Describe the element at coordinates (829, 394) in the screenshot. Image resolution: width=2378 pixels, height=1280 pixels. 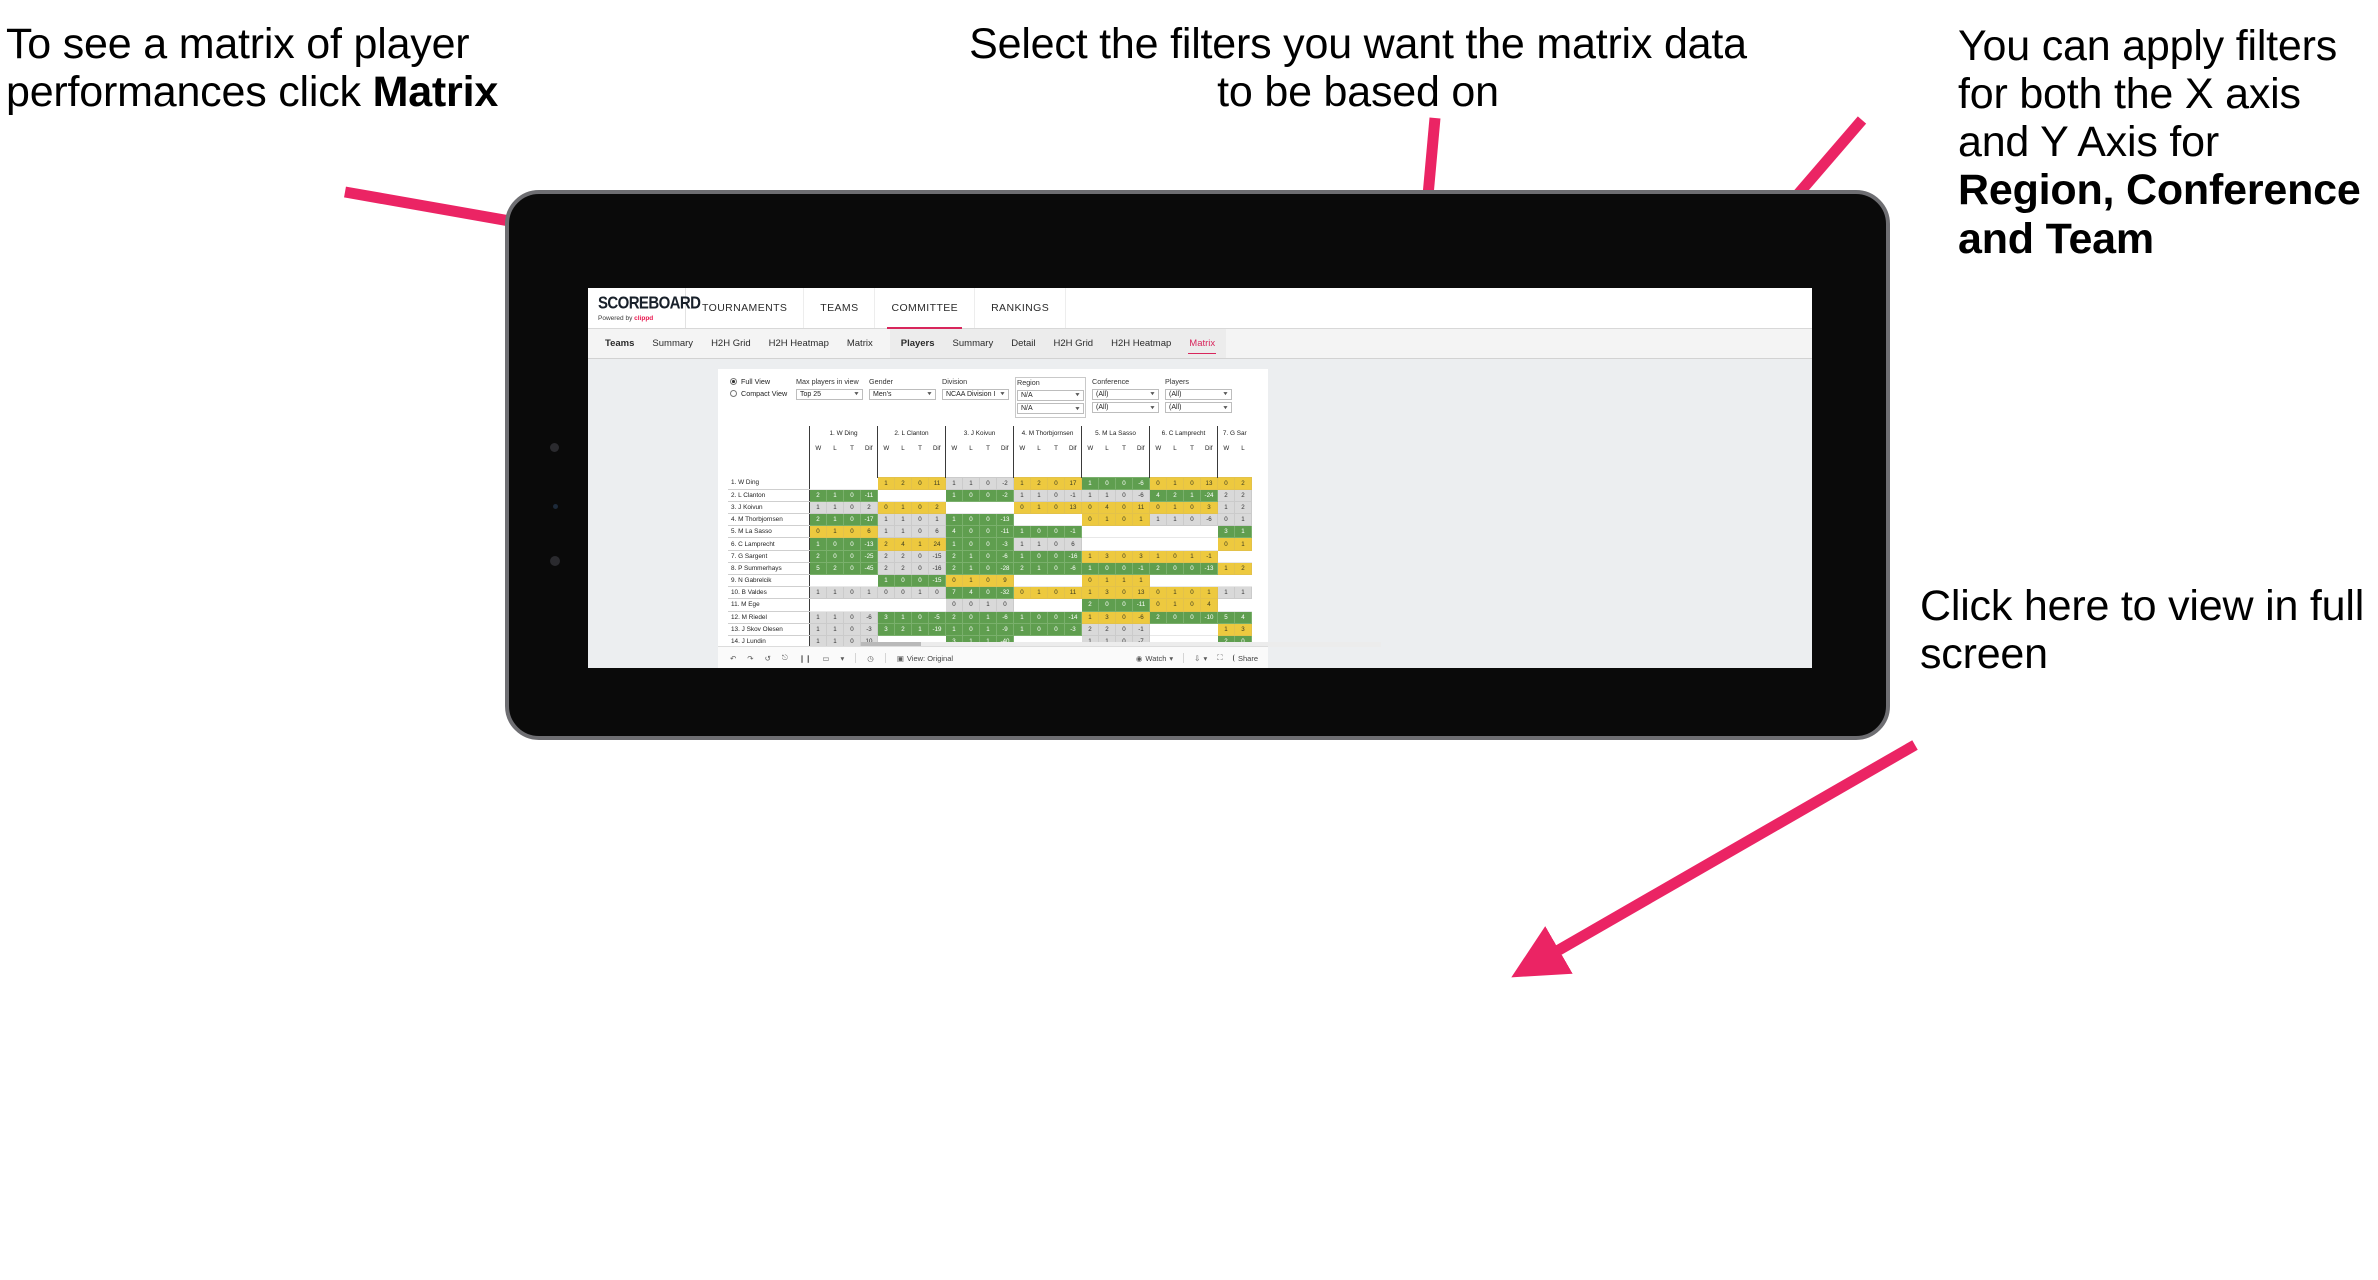
I see `filter-max-players-select: Top 25 ▼` at that location.